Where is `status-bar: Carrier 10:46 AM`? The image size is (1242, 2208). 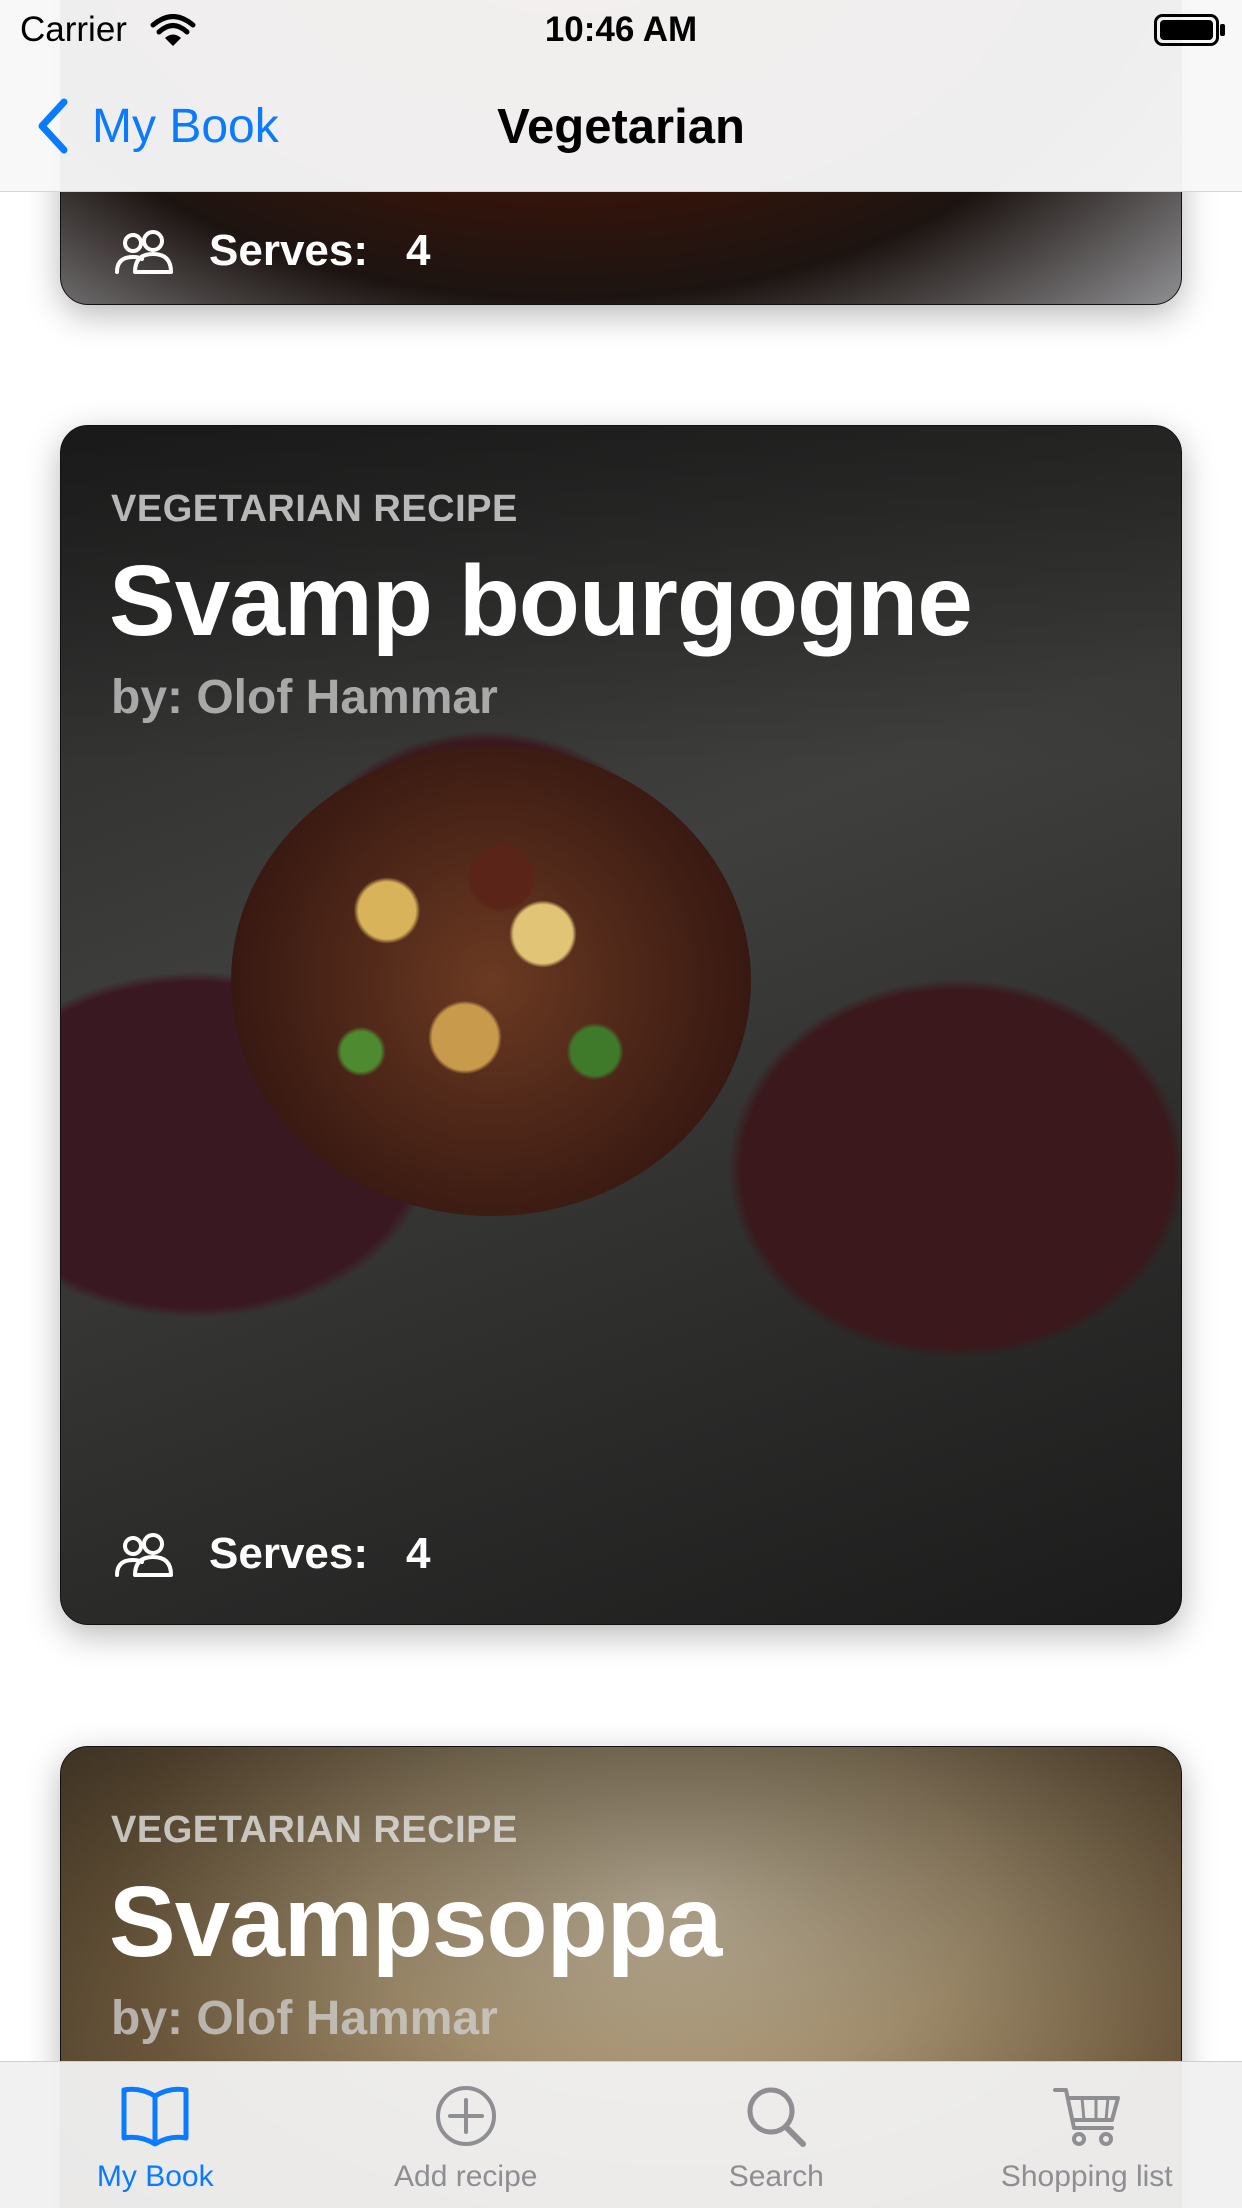 status-bar: Carrier 10:46 AM is located at coordinates (621, 31).